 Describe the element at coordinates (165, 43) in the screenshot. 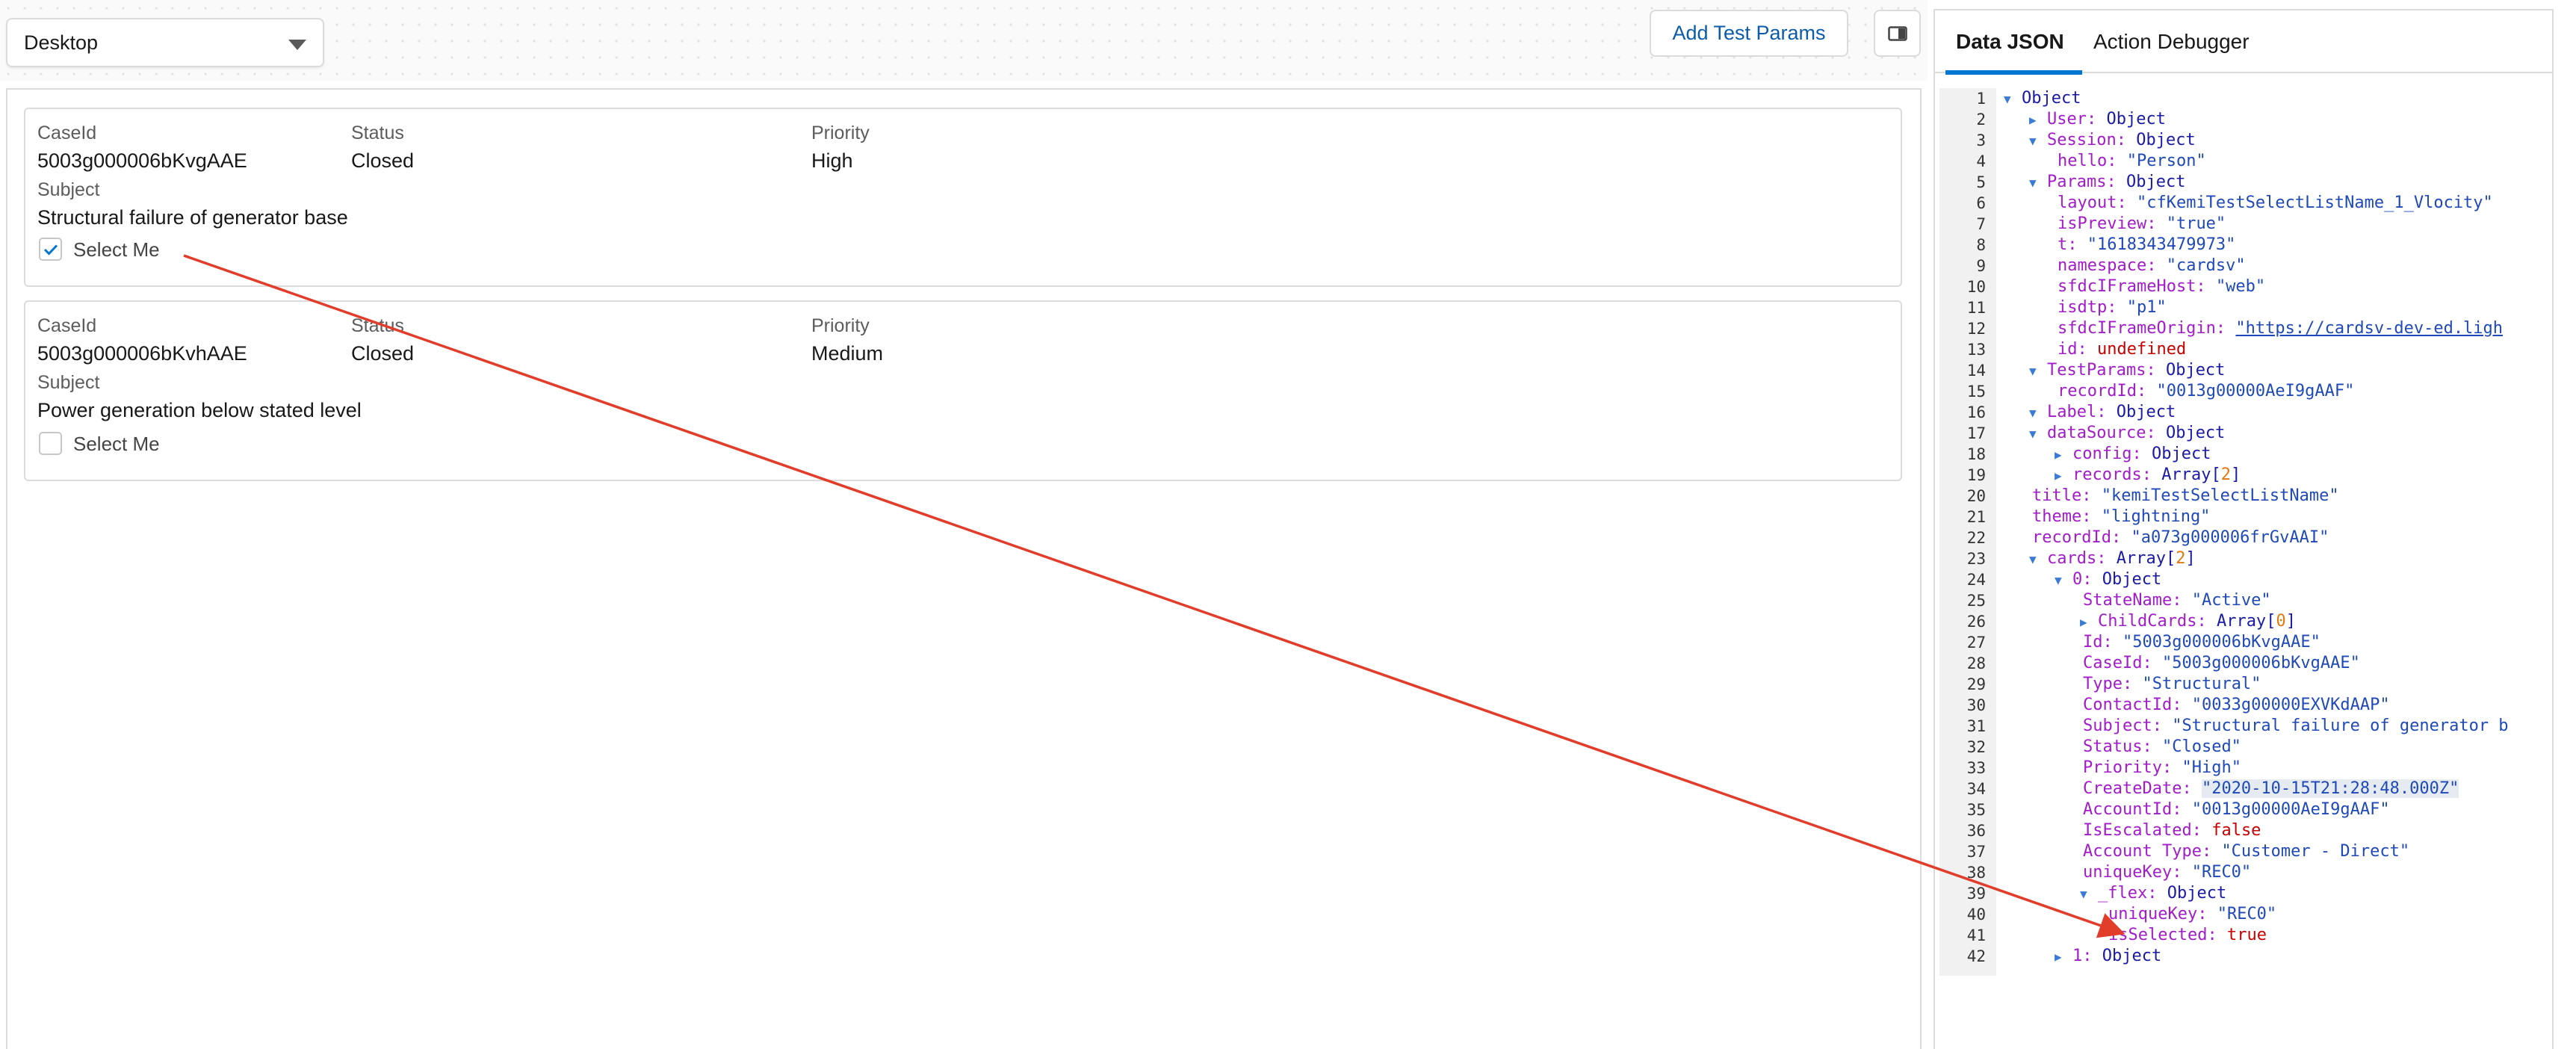

I see `device-select: Desktop` at that location.